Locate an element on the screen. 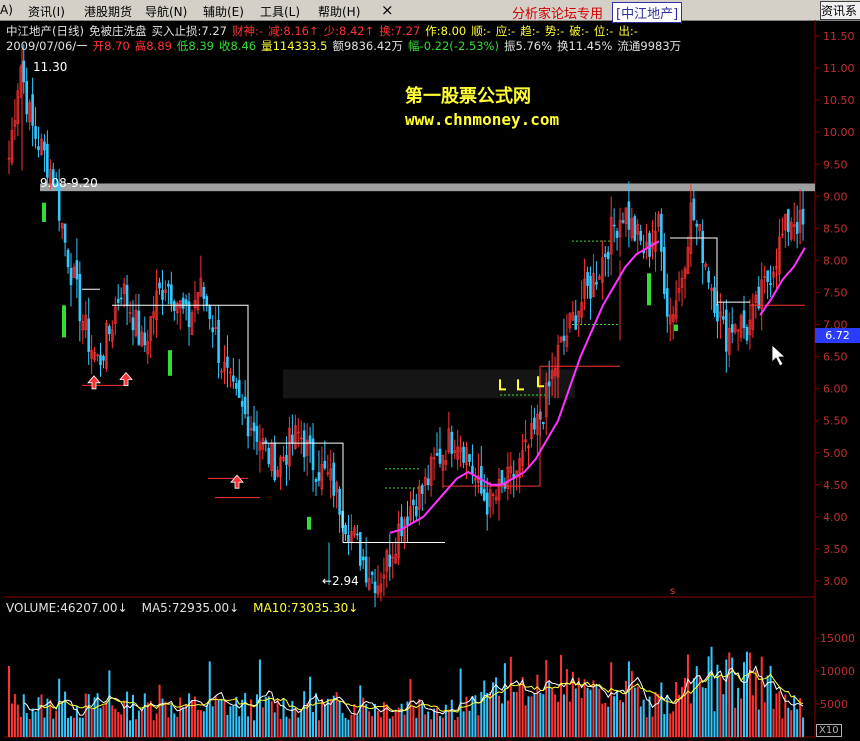  price-tick-label: 3.00 is located at coordinates (835, 581).